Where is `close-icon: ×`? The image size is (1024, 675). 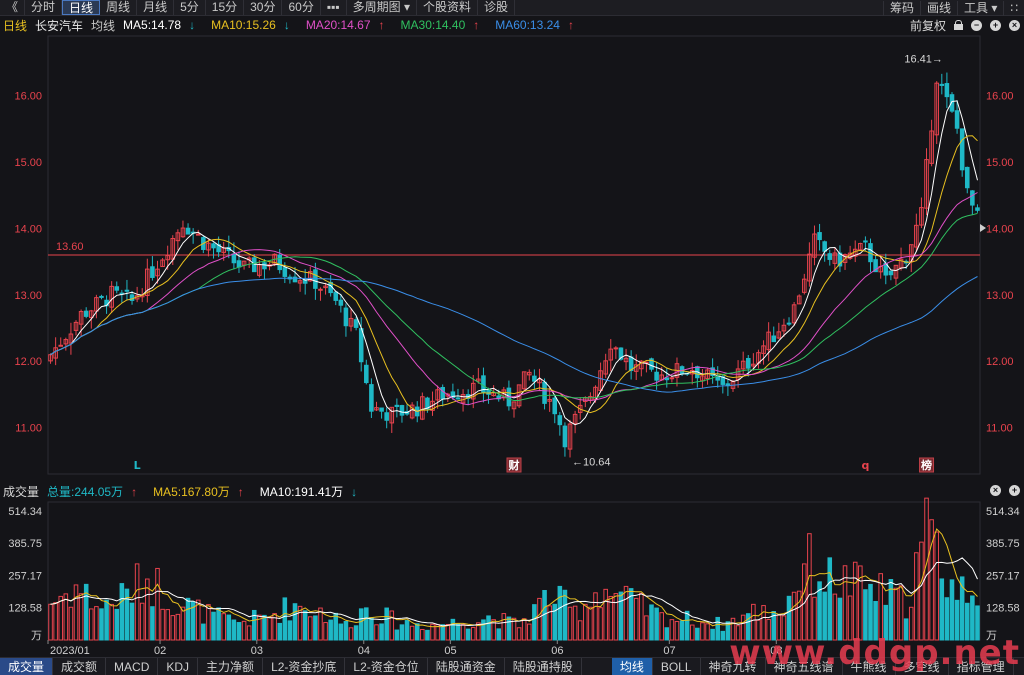
close-icon: × is located at coordinates (995, 490).